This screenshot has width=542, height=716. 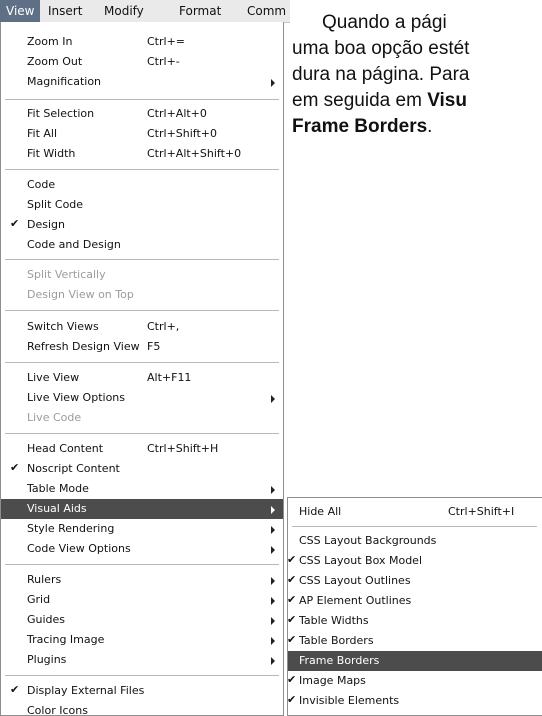 I want to click on menu-item-label: Split Code, so click(x=55, y=204).